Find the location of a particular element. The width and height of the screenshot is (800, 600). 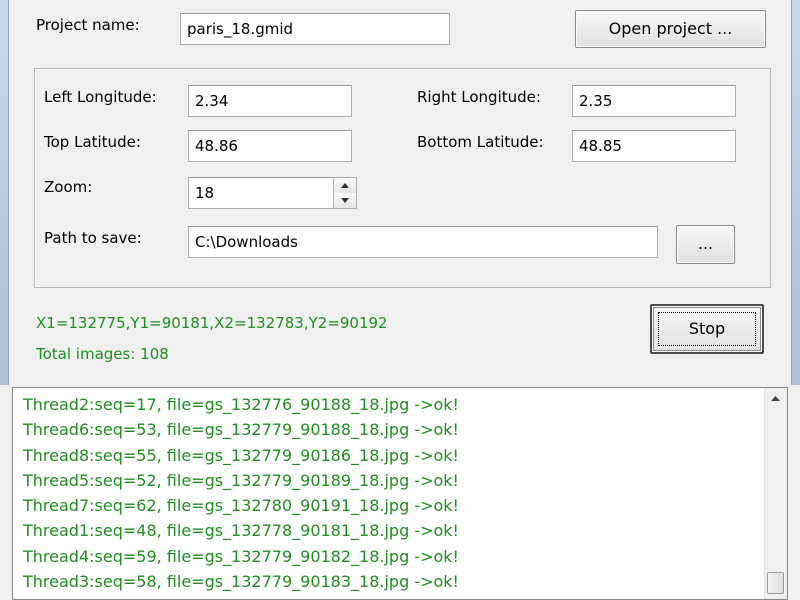

window-frame-left is located at coordinates (4, 192).